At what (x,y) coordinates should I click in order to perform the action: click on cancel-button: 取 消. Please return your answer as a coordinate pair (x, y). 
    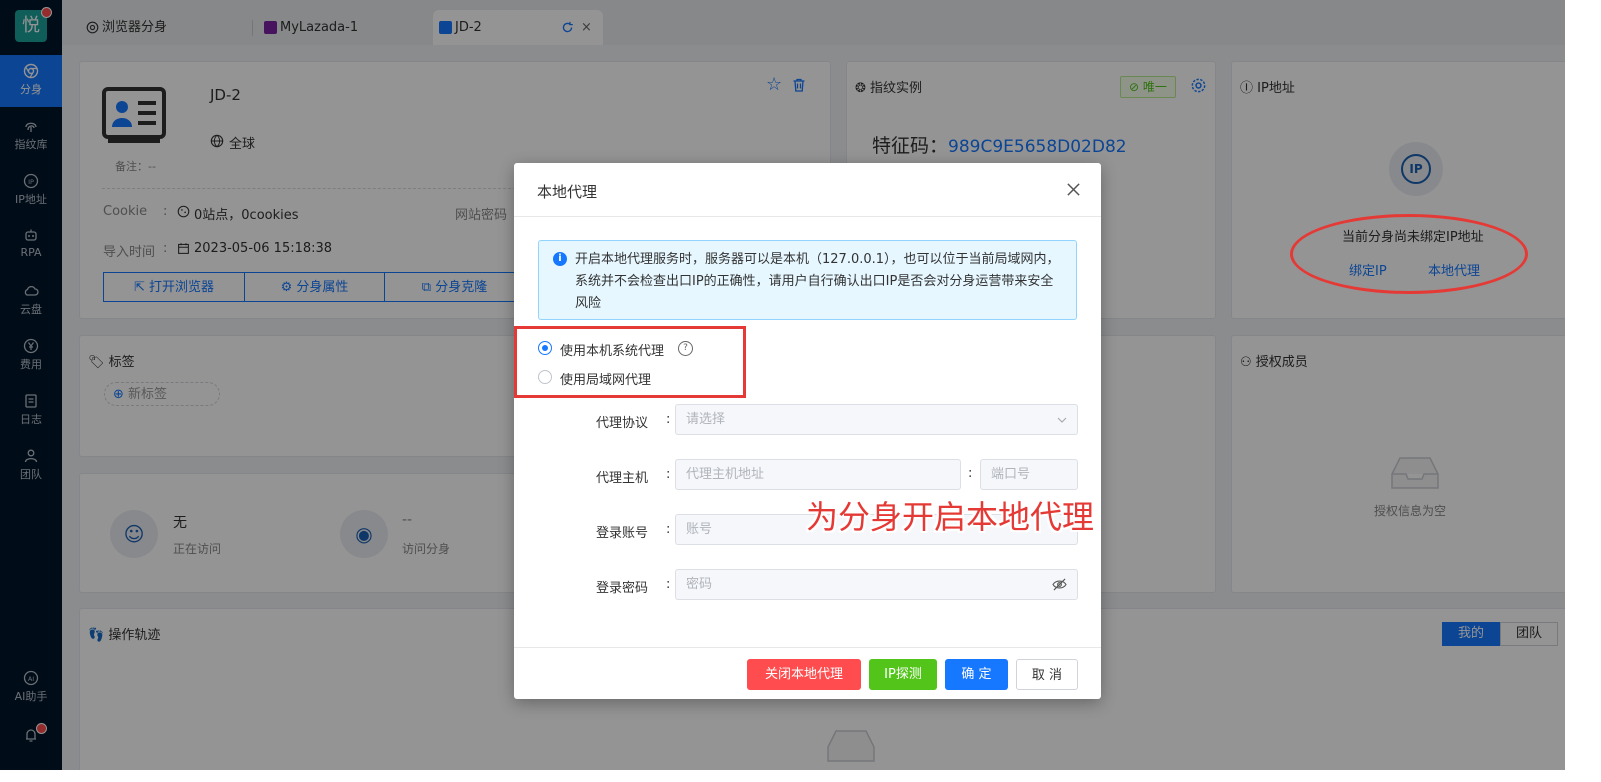
    Looking at the image, I should click on (1047, 674).